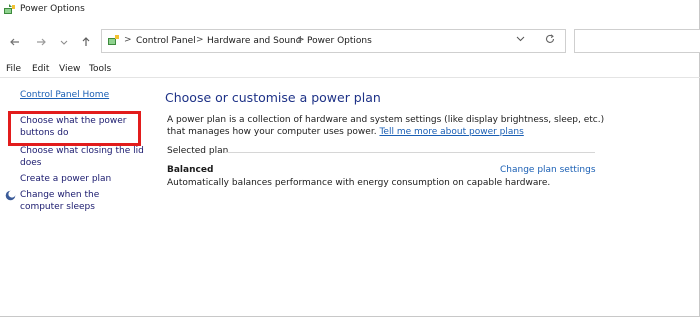  What do you see at coordinates (166, 41) in the screenshot?
I see `breadcrumb-control-panel: Control Panel` at bounding box center [166, 41].